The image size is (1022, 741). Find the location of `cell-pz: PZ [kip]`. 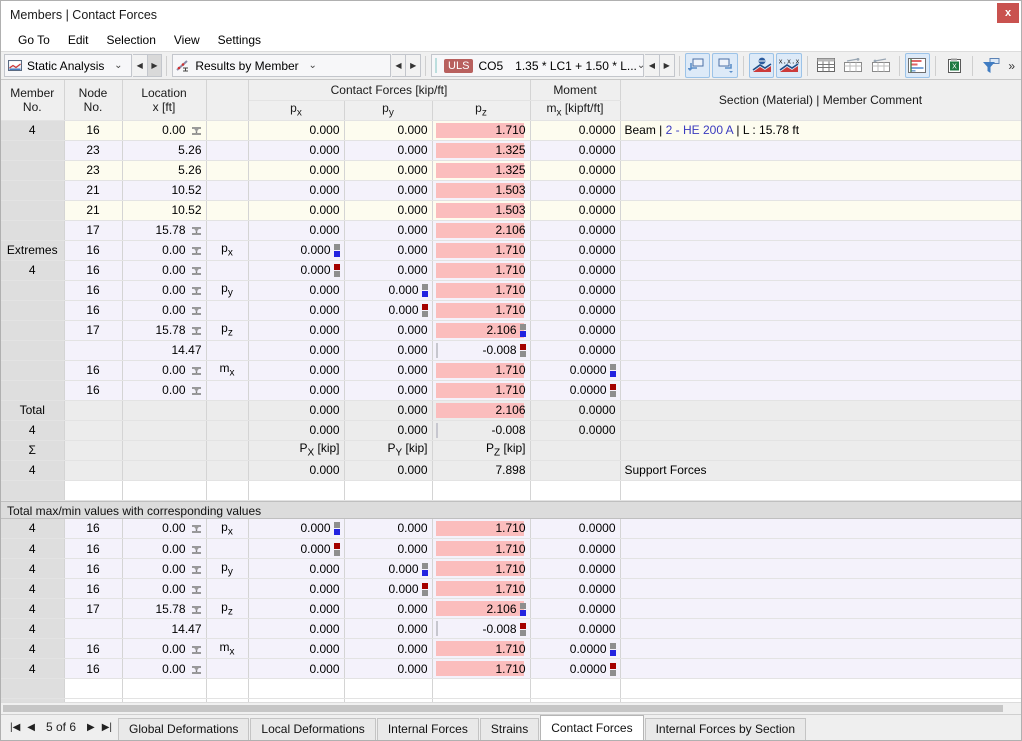

cell-pz: PZ [kip] is located at coordinates (481, 450).